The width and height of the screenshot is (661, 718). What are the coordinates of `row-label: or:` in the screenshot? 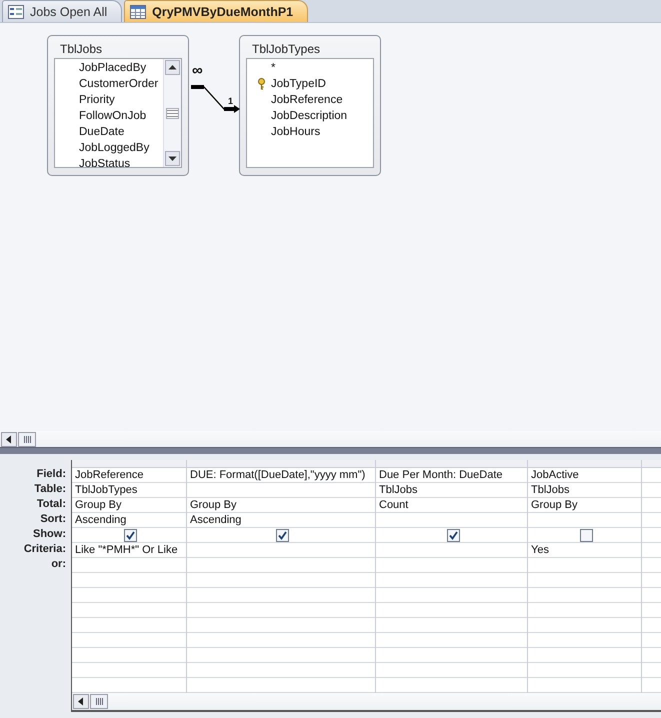 It's located at (58, 564).